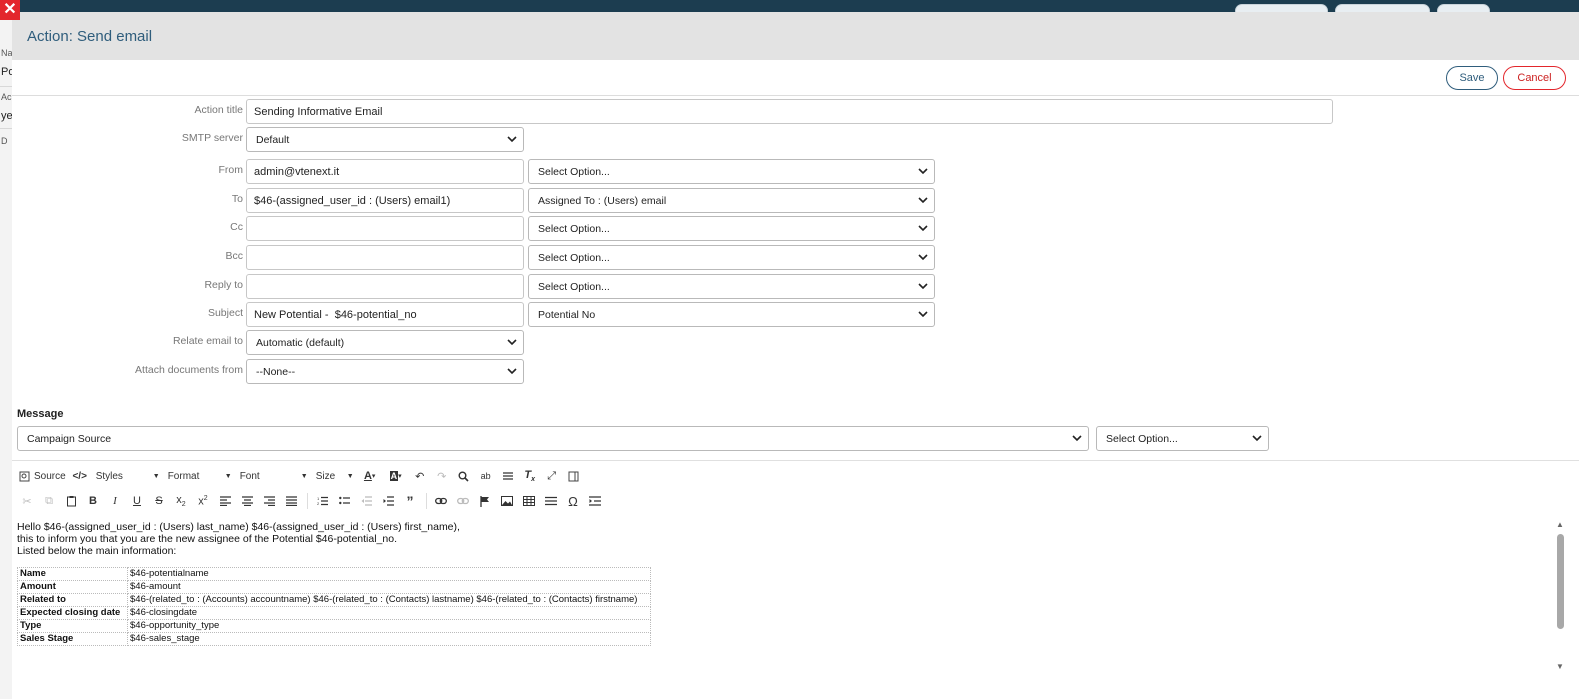  I want to click on attach-documents-row: Attach documents from --None--, so click(795, 372).